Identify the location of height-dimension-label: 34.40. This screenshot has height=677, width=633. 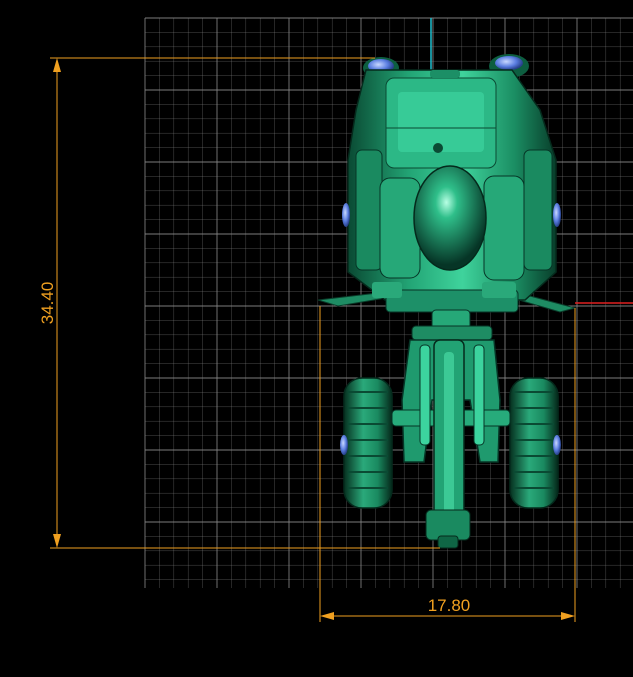
(47, 303).